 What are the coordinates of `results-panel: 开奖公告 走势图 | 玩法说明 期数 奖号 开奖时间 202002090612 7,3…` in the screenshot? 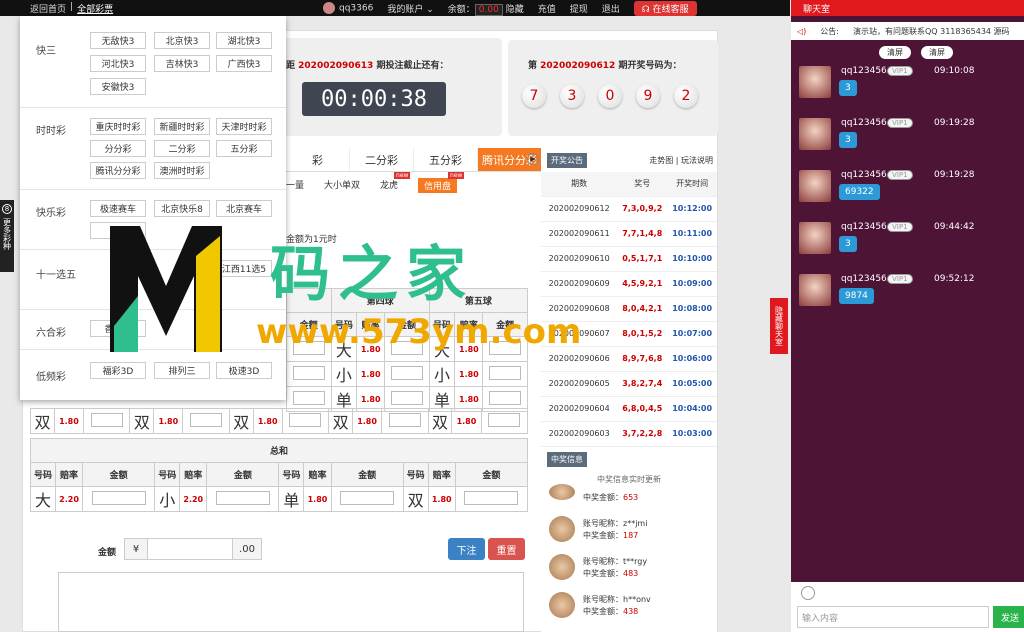 It's located at (629, 298).